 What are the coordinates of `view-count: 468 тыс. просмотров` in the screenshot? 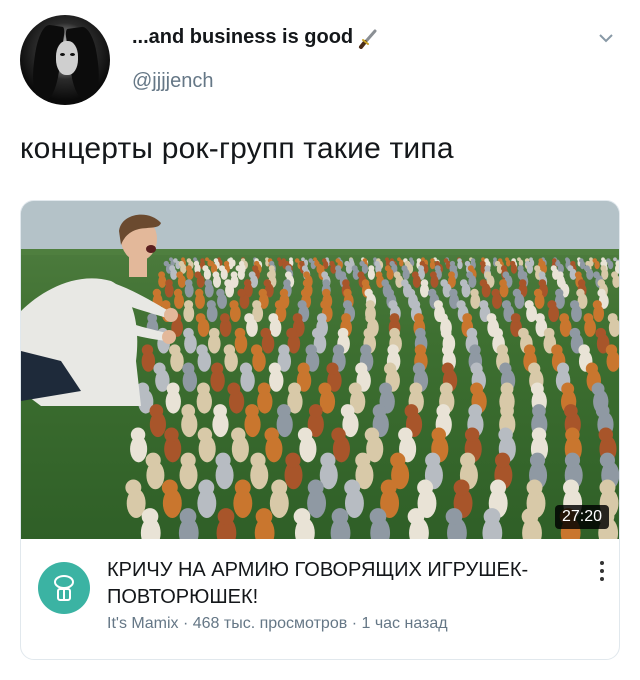 It's located at (270, 623).